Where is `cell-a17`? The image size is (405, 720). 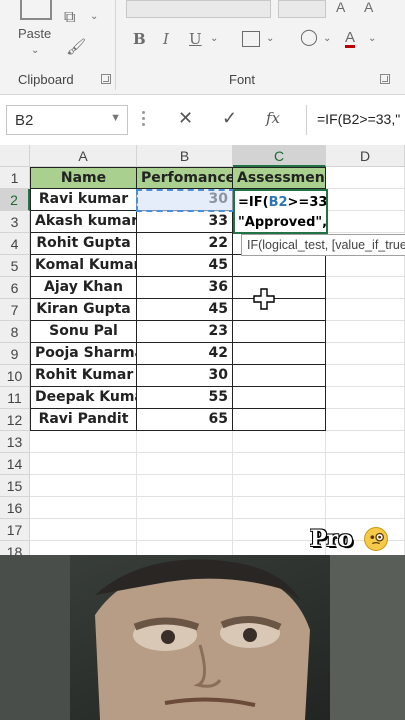
cell-a17 is located at coordinates (83, 530).